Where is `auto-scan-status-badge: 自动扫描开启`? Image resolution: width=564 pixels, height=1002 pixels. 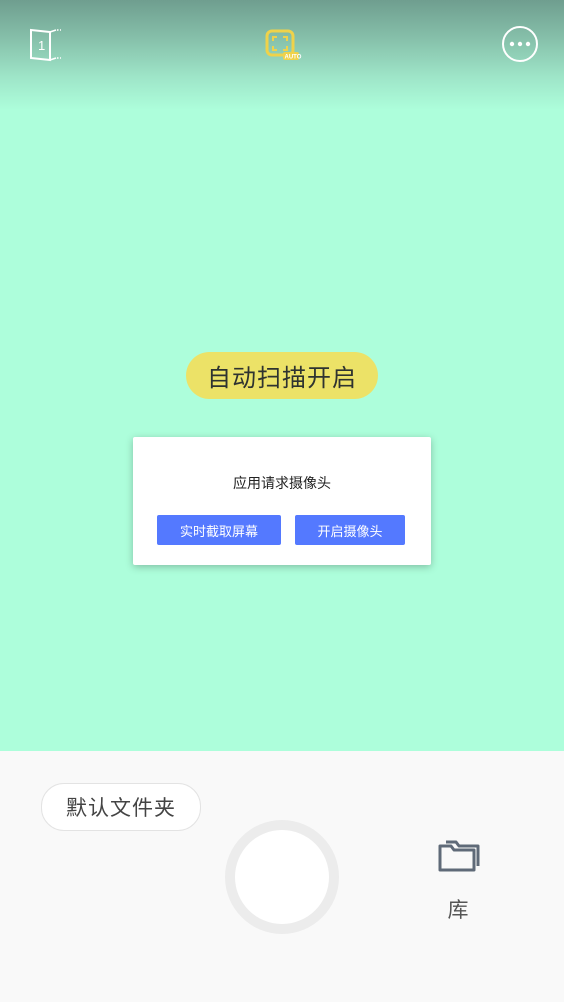
auto-scan-status-badge: 自动扫描开启 is located at coordinates (282, 375).